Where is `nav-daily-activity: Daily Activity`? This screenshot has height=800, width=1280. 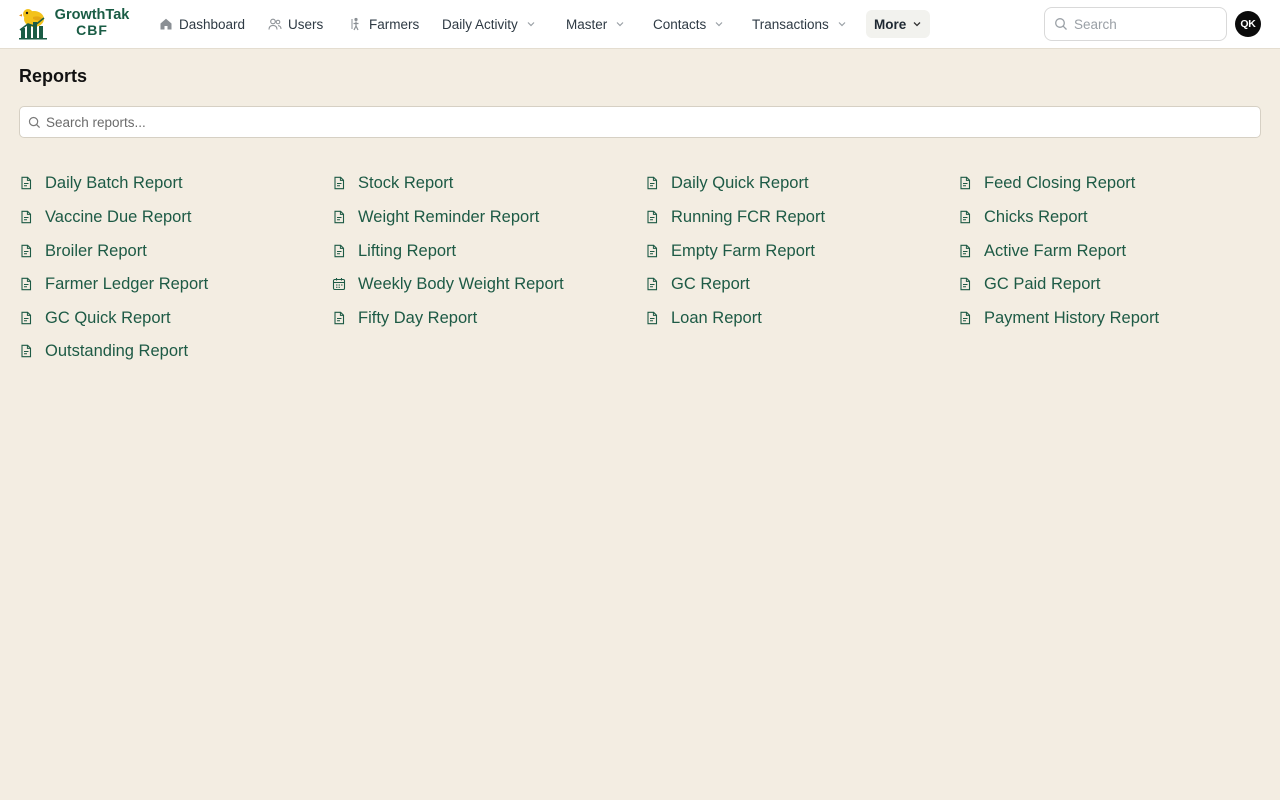 nav-daily-activity: Daily Activity is located at coordinates (489, 24).